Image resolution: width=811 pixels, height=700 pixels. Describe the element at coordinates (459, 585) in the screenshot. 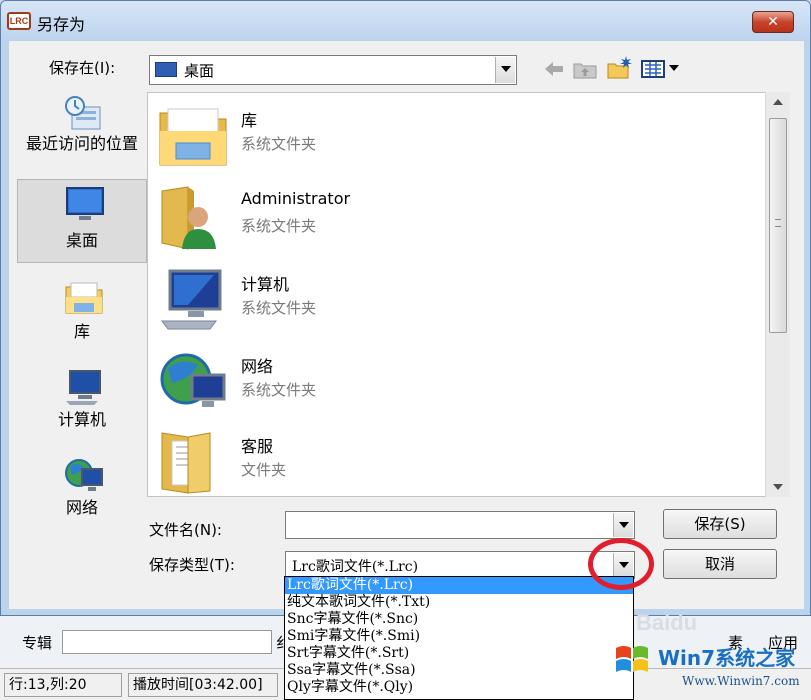

I see `filetype-option: Lrc歌词文件(*.Lrc)` at that location.